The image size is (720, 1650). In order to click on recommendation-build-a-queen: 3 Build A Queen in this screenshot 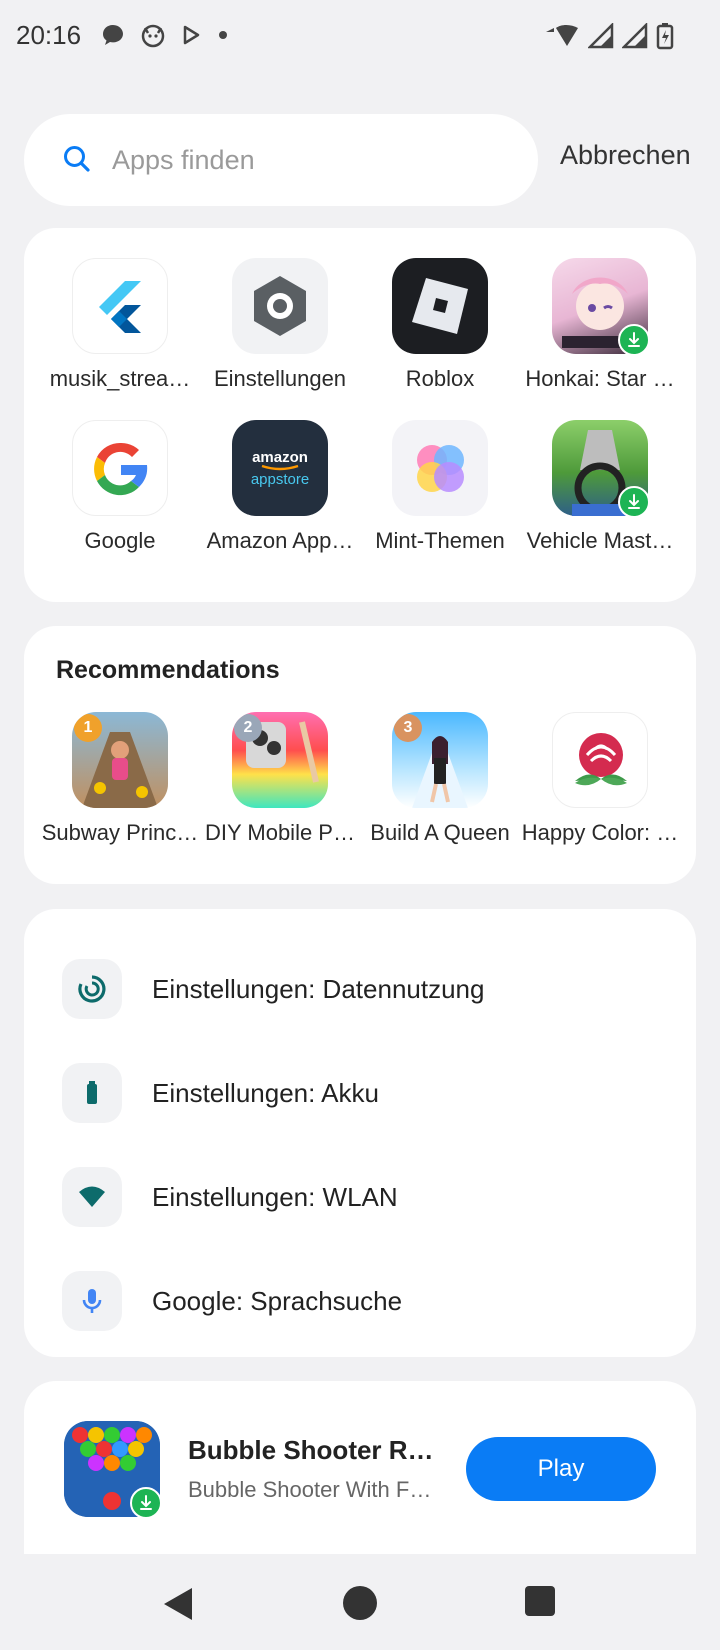, I will do `click(440, 779)`.